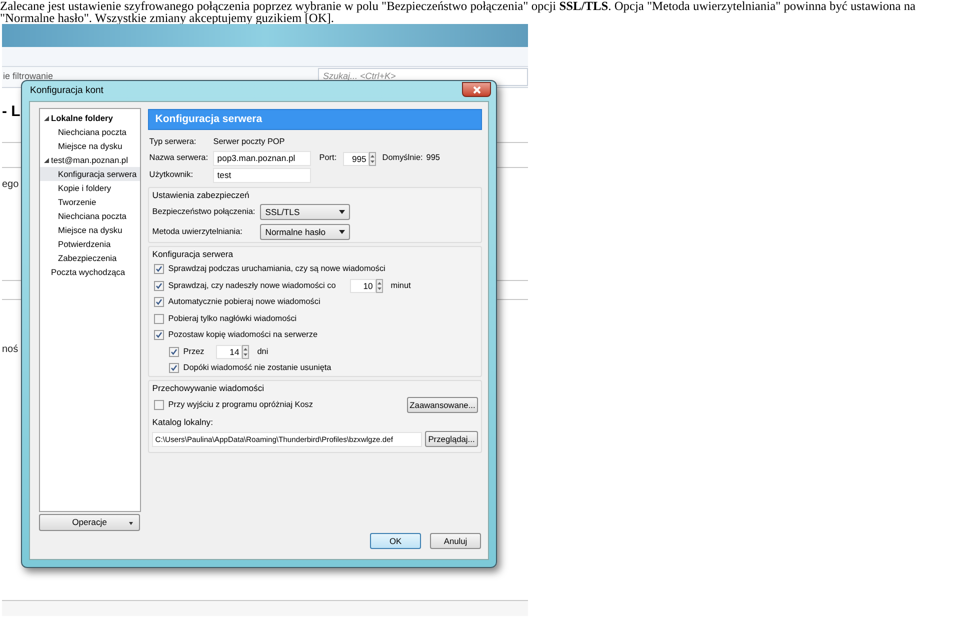  What do you see at coordinates (88, 272) in the screenshot?
I see `tree-item: Poczta wychodząca` at bounding box center [88, 272].